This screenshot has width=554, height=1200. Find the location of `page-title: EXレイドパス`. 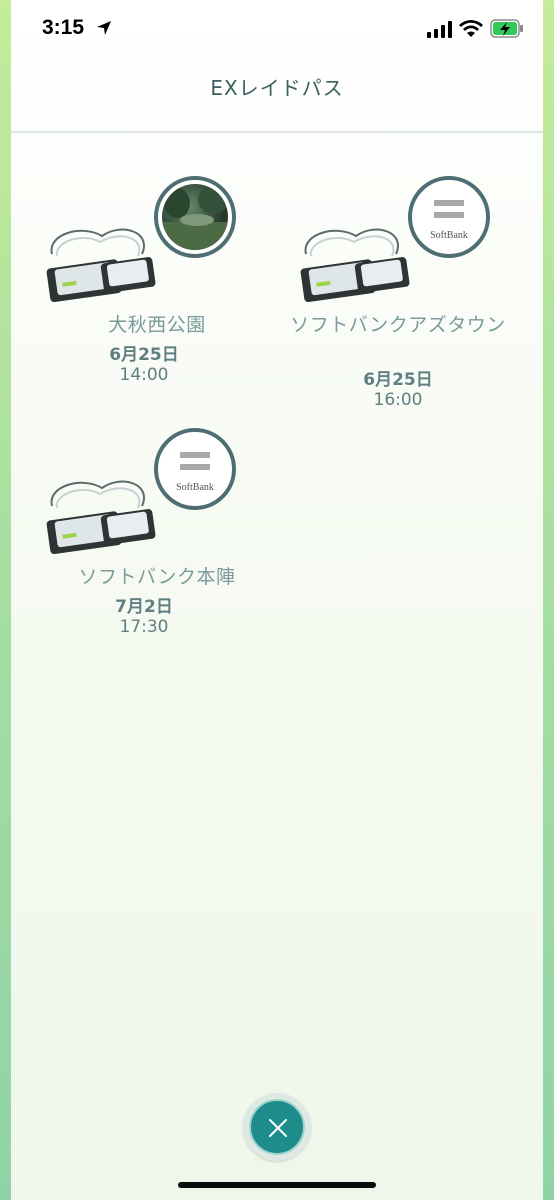

page-title: EXレイドパス is located at coordinates (277, 88).